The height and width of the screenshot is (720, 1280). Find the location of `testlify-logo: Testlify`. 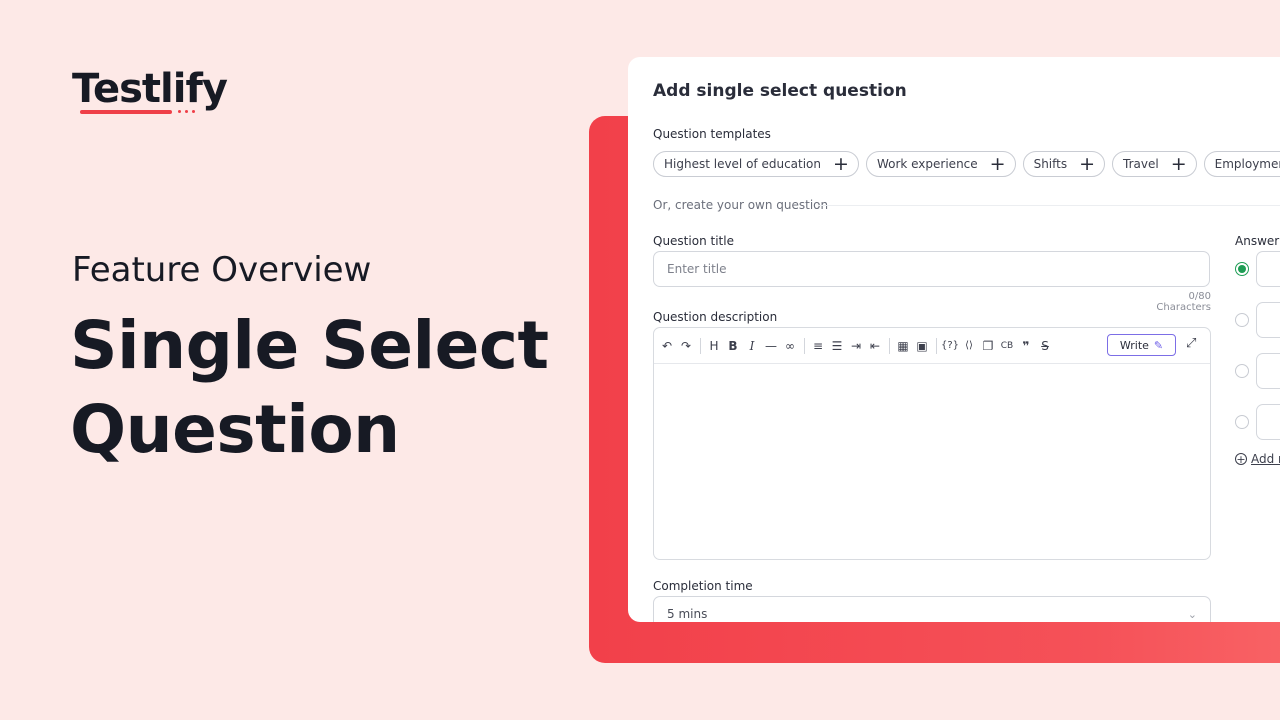

testlify-logo: Testlify is located at coordinates (150, 89).